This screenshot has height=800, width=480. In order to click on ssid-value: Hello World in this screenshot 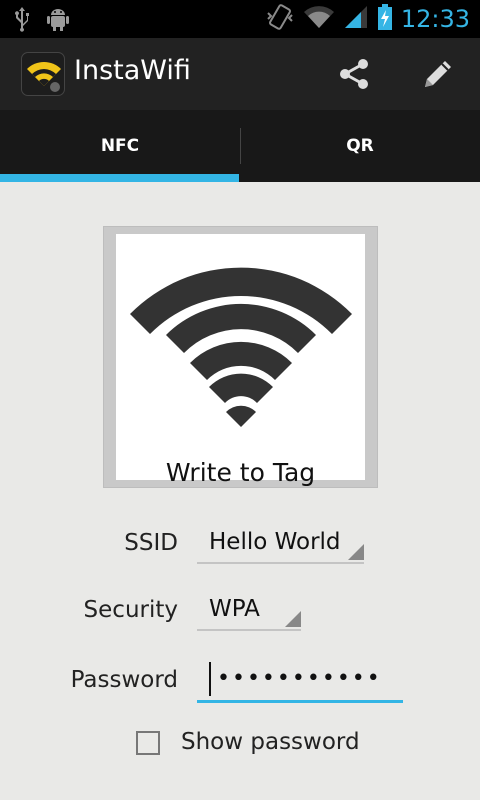, I will do `click(275, 542)`.